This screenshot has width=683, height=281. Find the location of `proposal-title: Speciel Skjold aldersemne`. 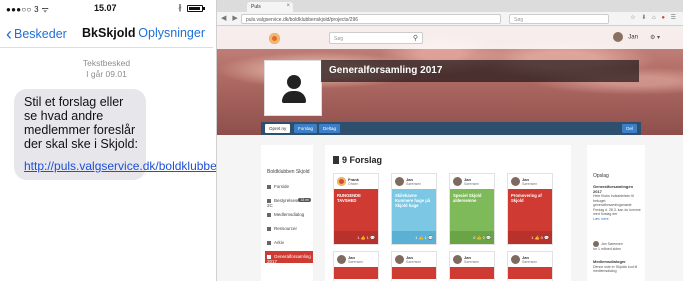

proposal-title: Speciel Skjold aldersemne is located at coordinates (472, 210).